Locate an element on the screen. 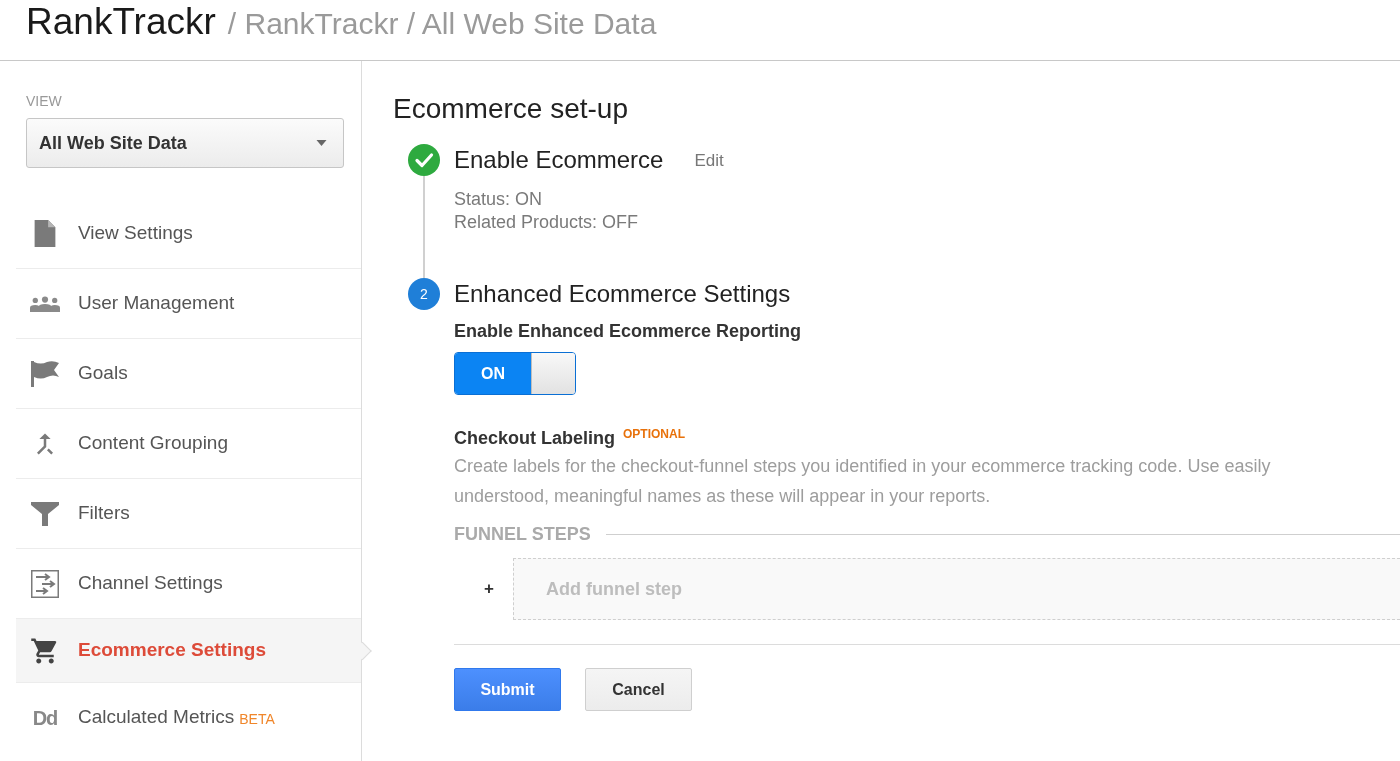 This screenshot has width=1400, height=761. sidebar-item: Content Grouping is located at coordinates (188, 443).